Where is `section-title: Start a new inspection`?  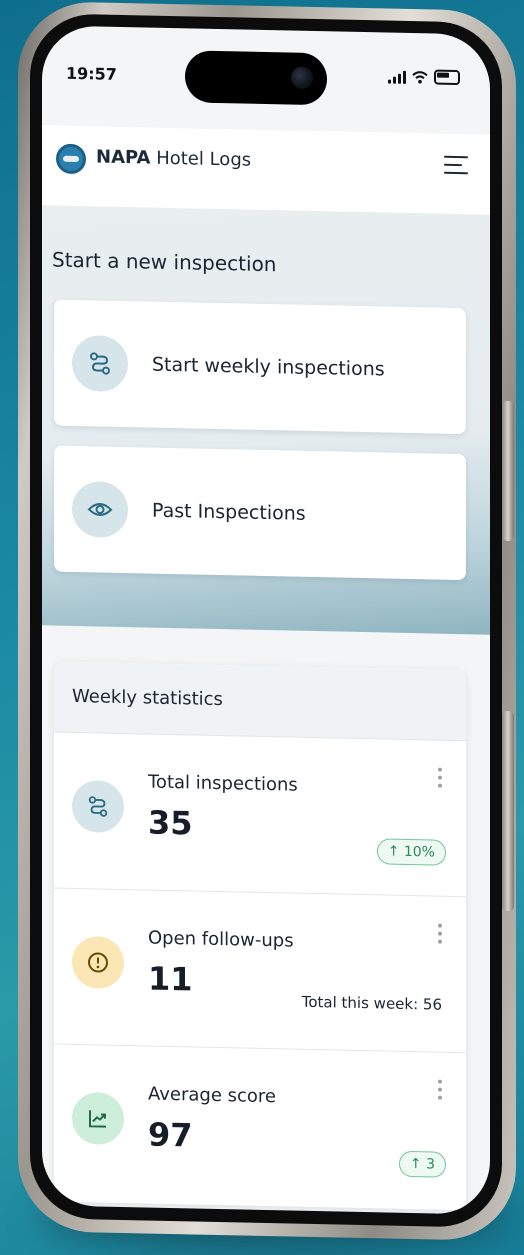 section-title: Start a new inspection is located at coordinates (164, 262).